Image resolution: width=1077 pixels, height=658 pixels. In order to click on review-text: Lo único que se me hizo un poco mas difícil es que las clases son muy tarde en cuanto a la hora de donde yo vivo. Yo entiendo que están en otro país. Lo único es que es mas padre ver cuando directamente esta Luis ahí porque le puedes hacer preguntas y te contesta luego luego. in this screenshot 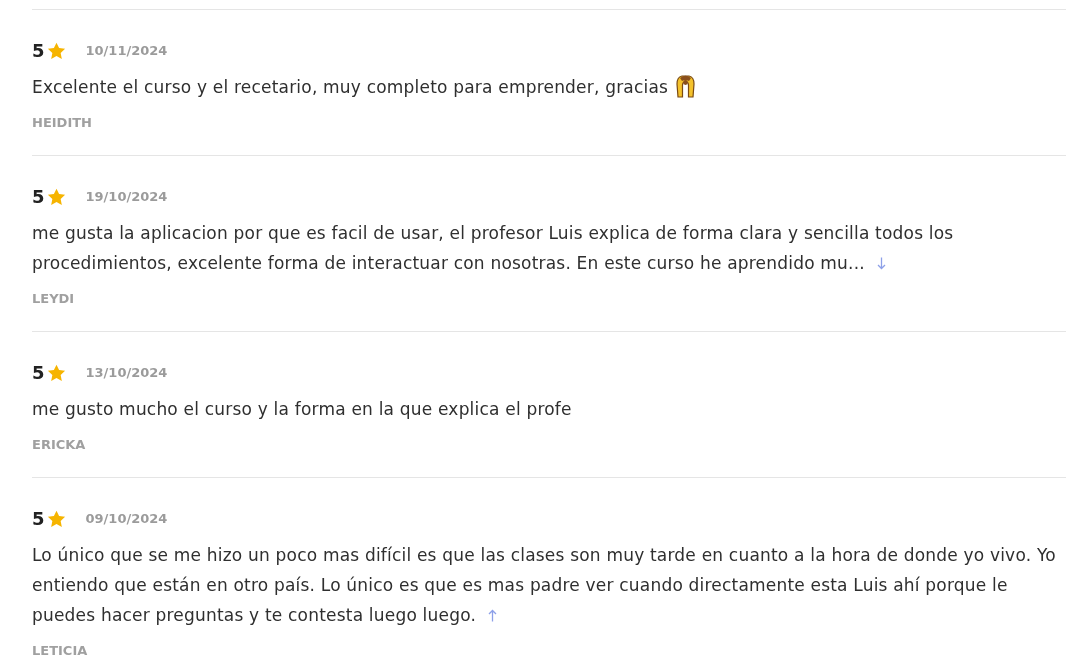, I will do `click(544, 585)`.